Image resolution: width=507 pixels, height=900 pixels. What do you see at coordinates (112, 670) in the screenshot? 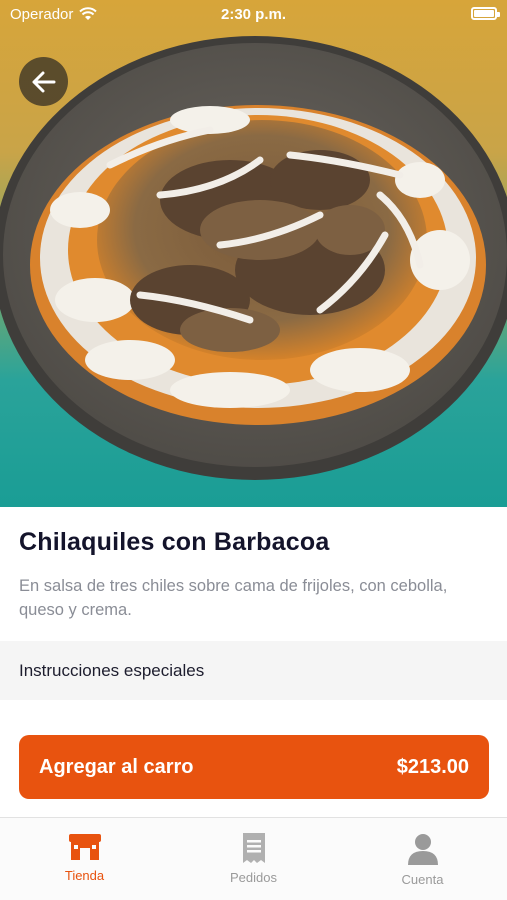
I see `special-instructions-label: Instrucciones especiales` at bounding box center [112, 670].